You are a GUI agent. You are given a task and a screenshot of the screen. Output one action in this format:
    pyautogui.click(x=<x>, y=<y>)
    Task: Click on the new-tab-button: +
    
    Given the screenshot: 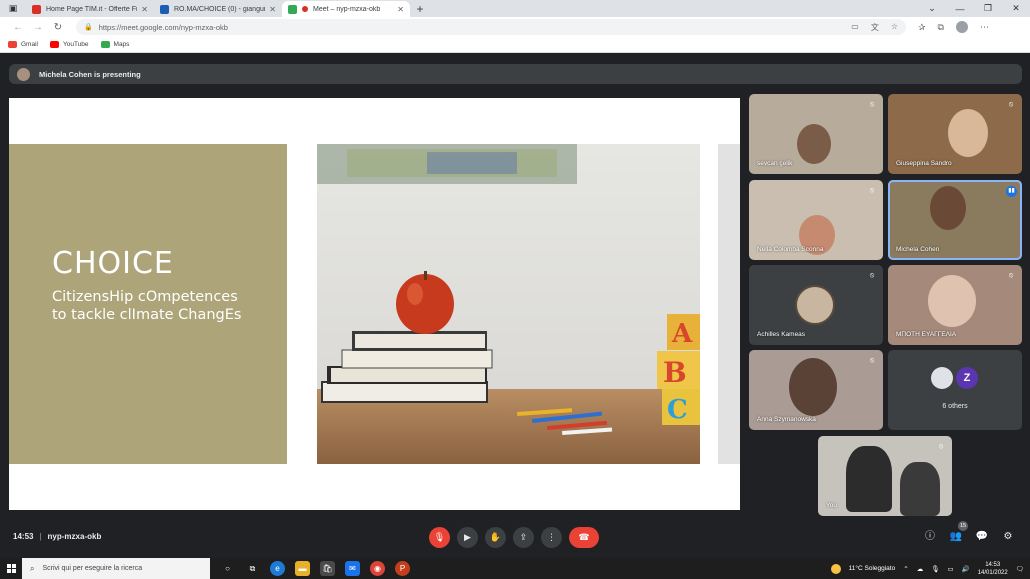 What is the action you would take?
    pyautogui.click(x=420, y=9)
    